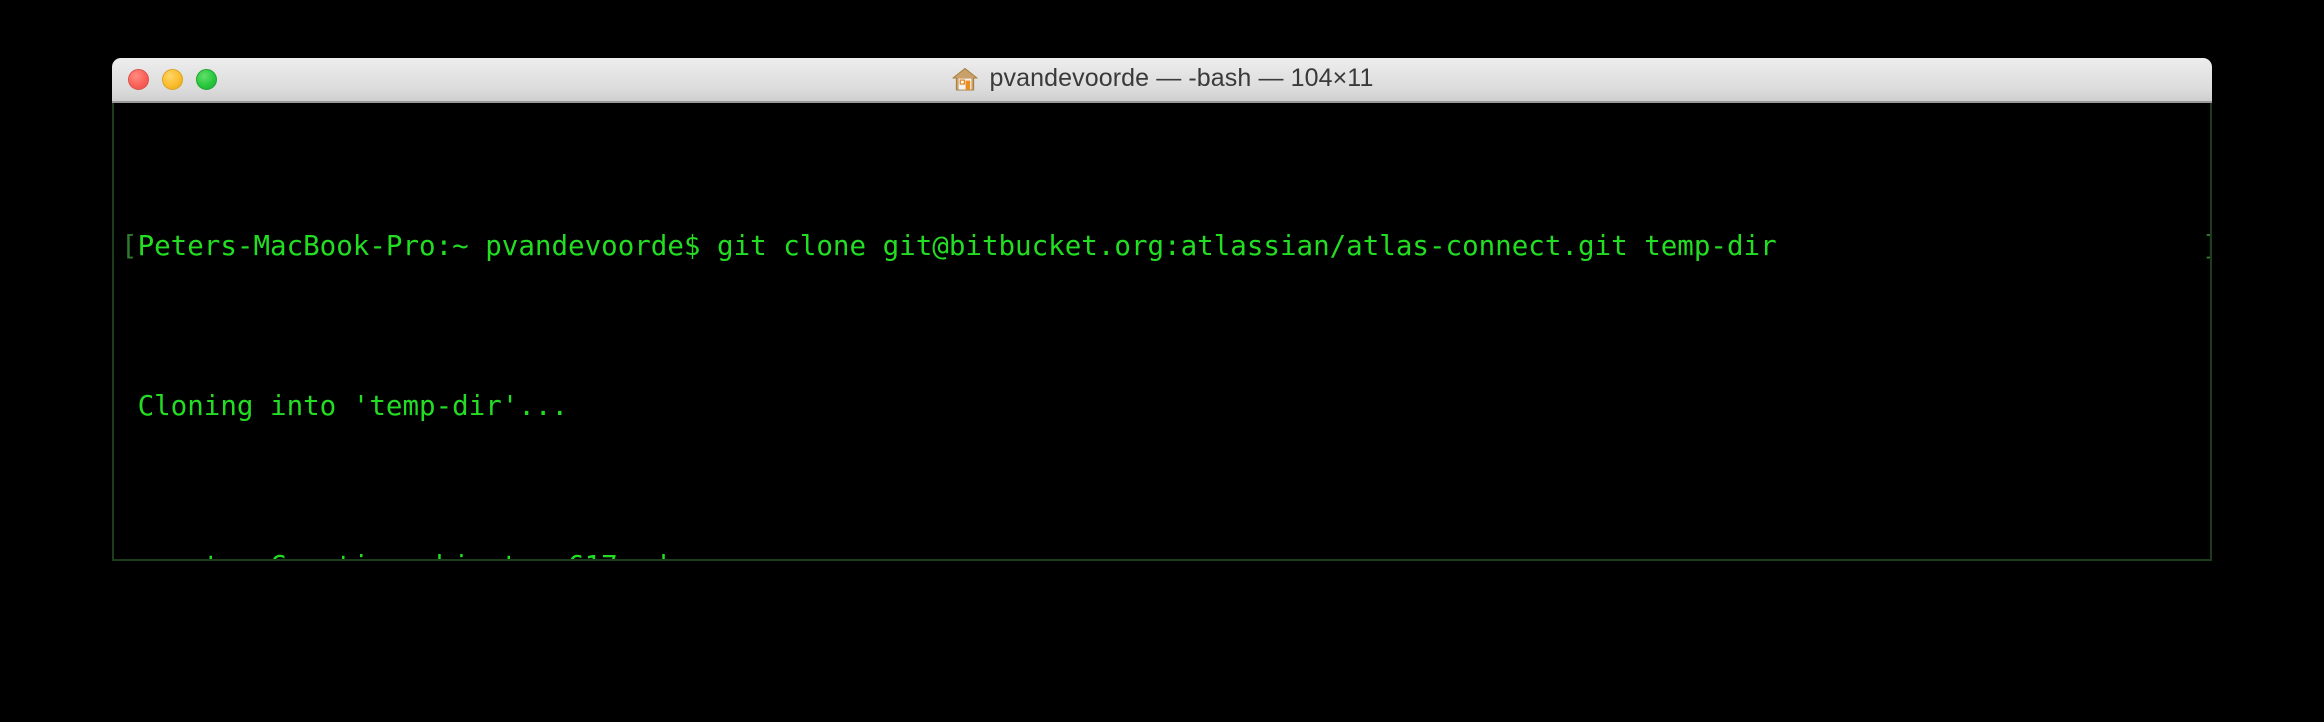 The height and width of the screenshot is (722, 2324). I want to click on minimize-button, so click(172, 79).